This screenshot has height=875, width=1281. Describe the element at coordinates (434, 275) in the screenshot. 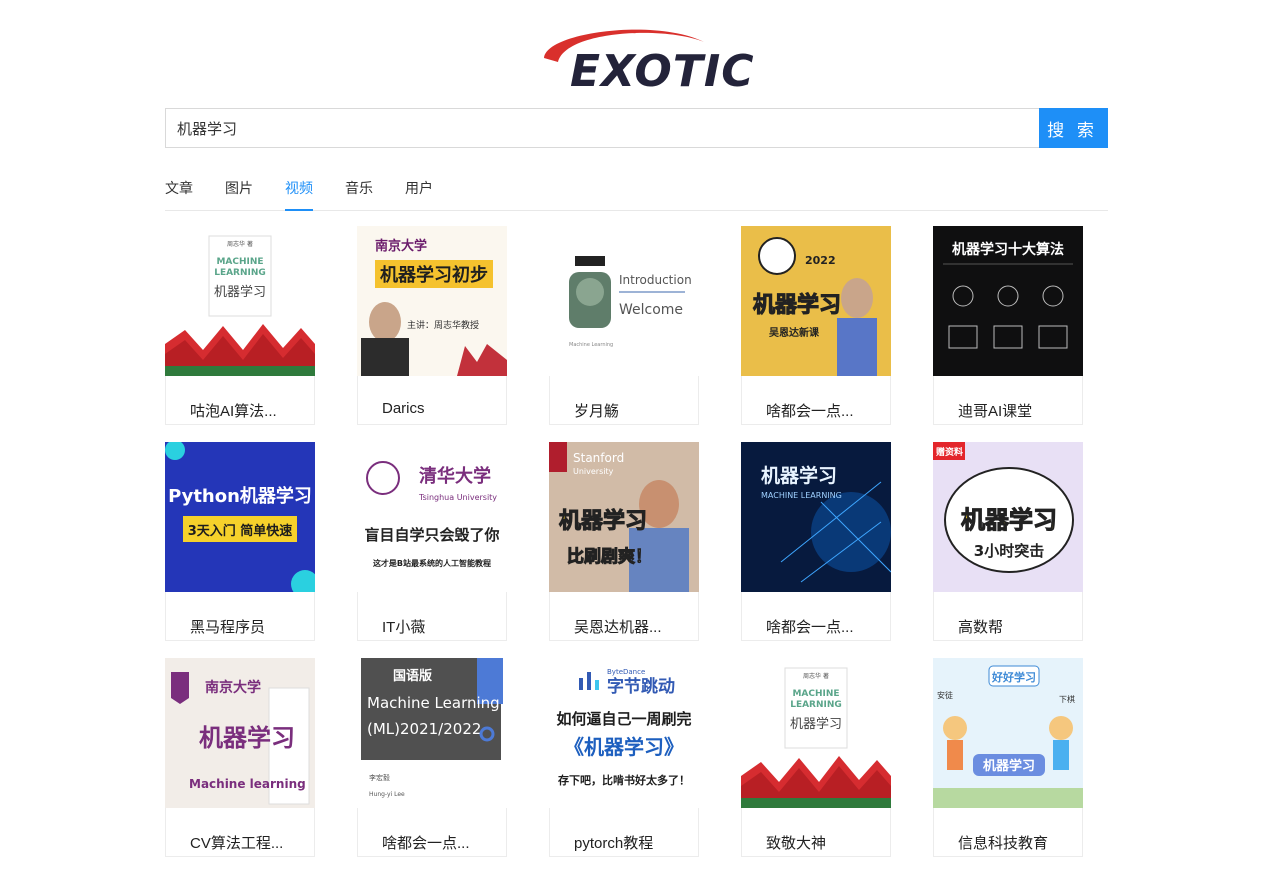

I see `thumb-text: 机器学习初步` at that location.